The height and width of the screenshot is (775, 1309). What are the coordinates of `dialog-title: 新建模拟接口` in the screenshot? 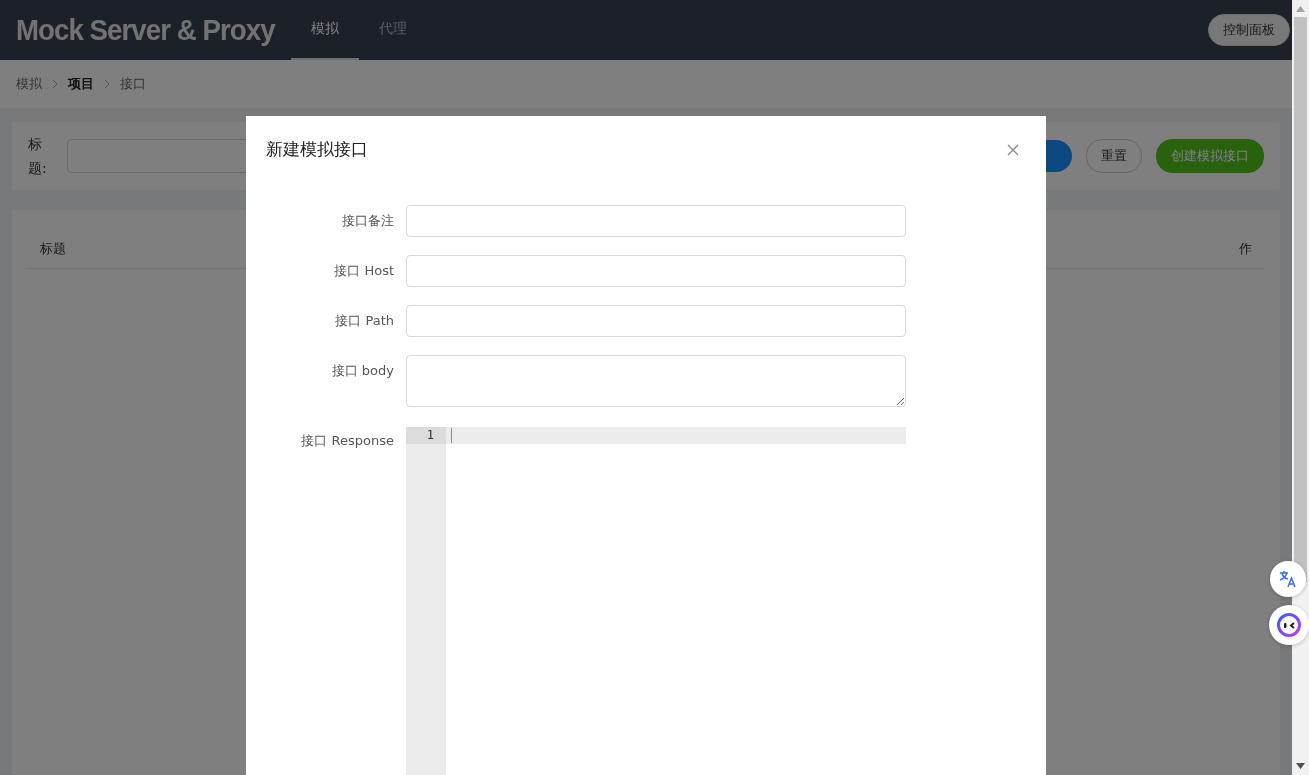 It's located at (317, 149).